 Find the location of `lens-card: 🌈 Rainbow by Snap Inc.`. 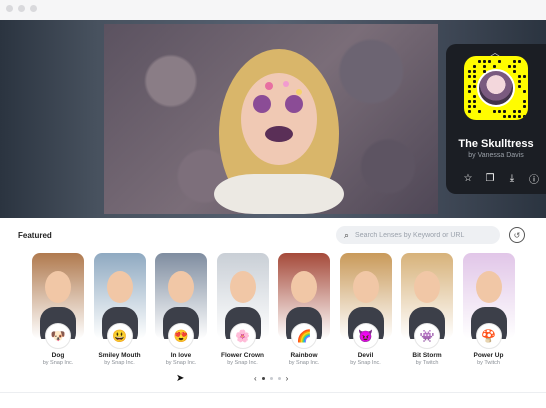

lens-card: 🌈 Rainbow by Snap Inc. is located at coordinates (304, 312).